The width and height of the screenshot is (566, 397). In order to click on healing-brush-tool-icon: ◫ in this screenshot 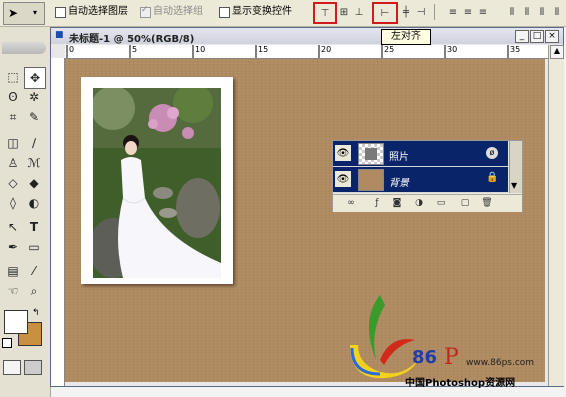, I will do `click(13, 143)`.